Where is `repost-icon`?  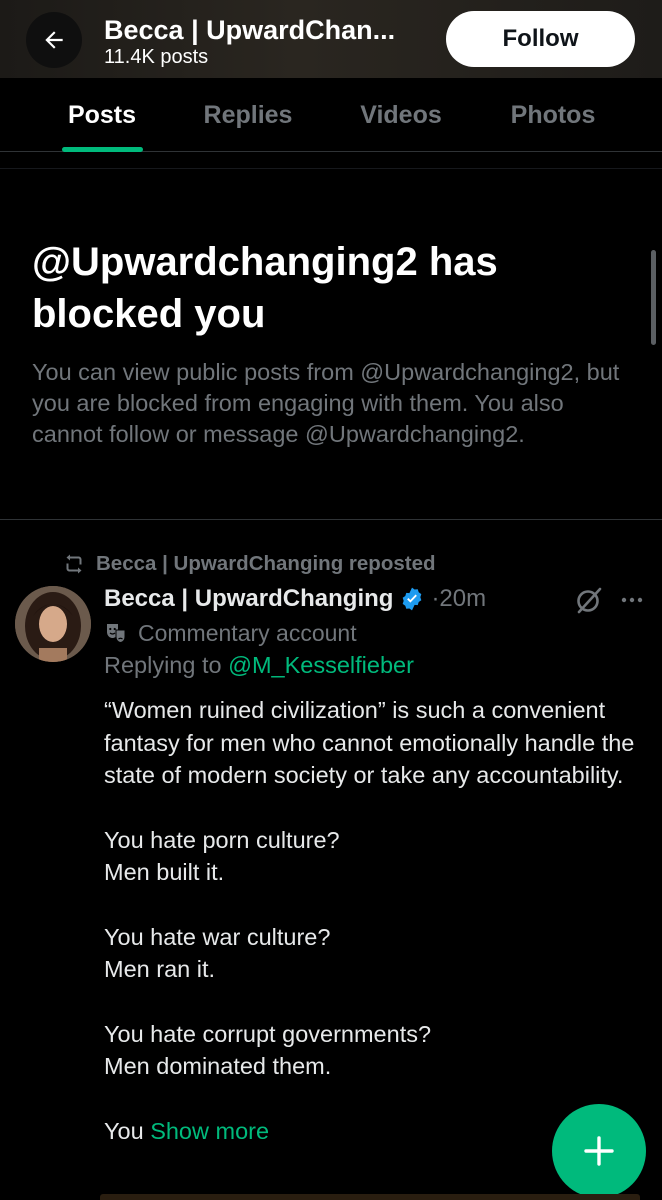
repost-icon is located at coordinates (74, 564).